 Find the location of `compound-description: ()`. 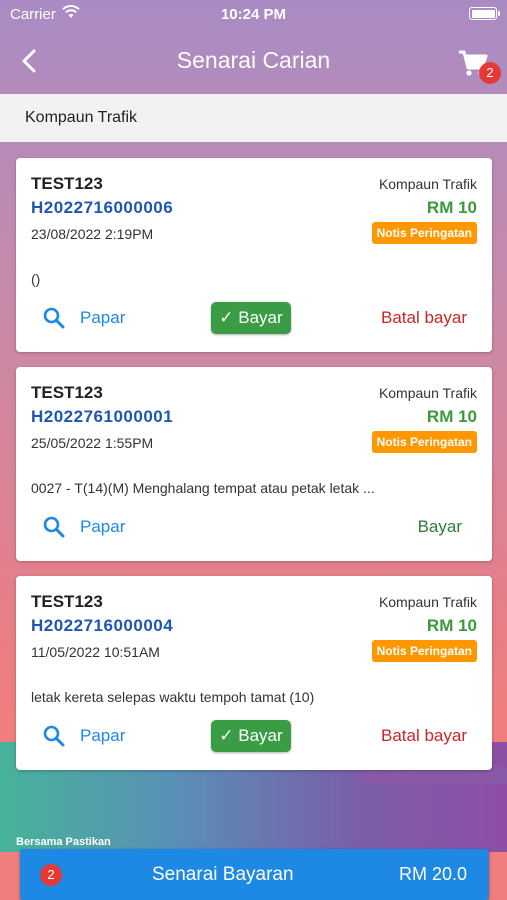

compound-description: () is located at coordinates (36, 279).